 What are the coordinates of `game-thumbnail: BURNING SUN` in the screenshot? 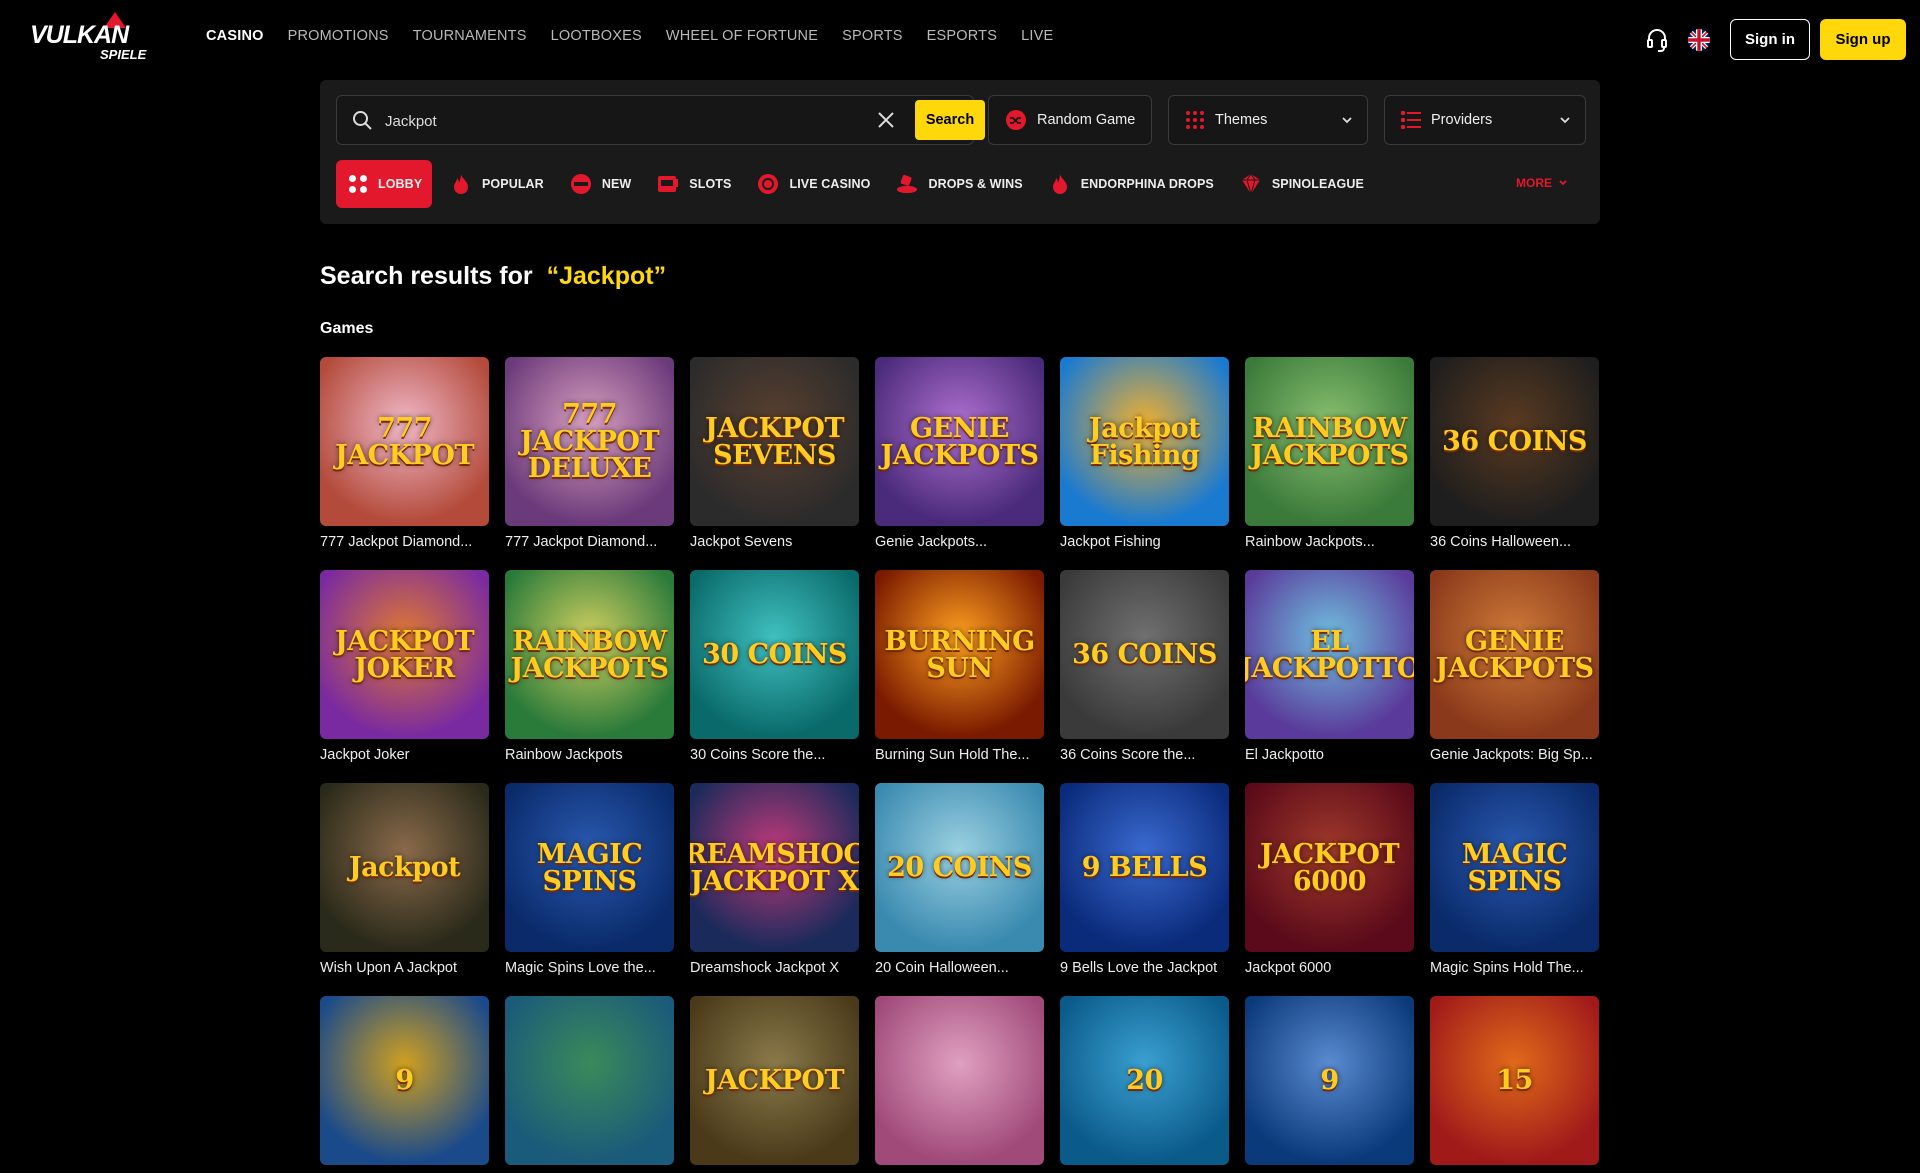 It's located at (959, 654).